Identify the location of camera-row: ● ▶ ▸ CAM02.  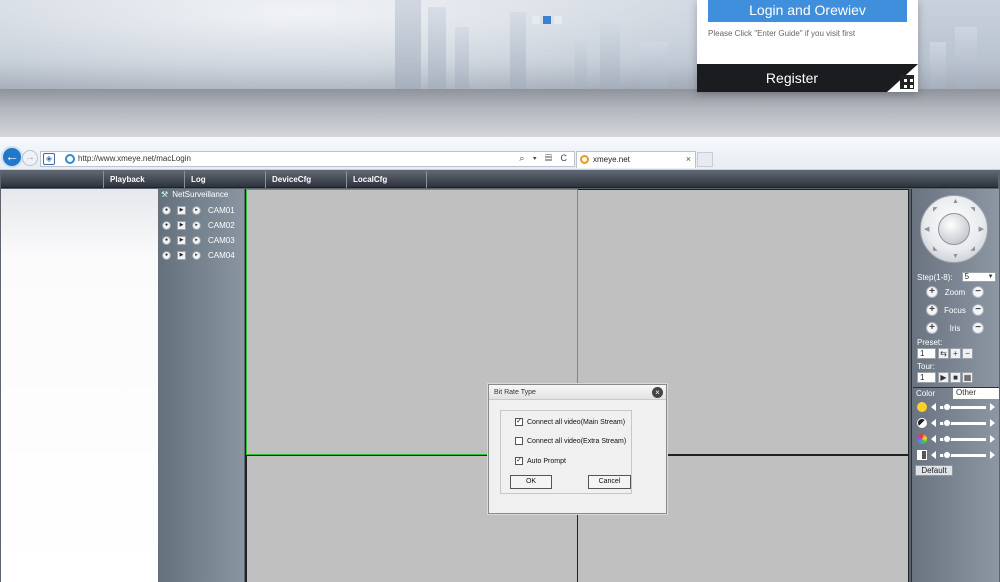
(198, 225).